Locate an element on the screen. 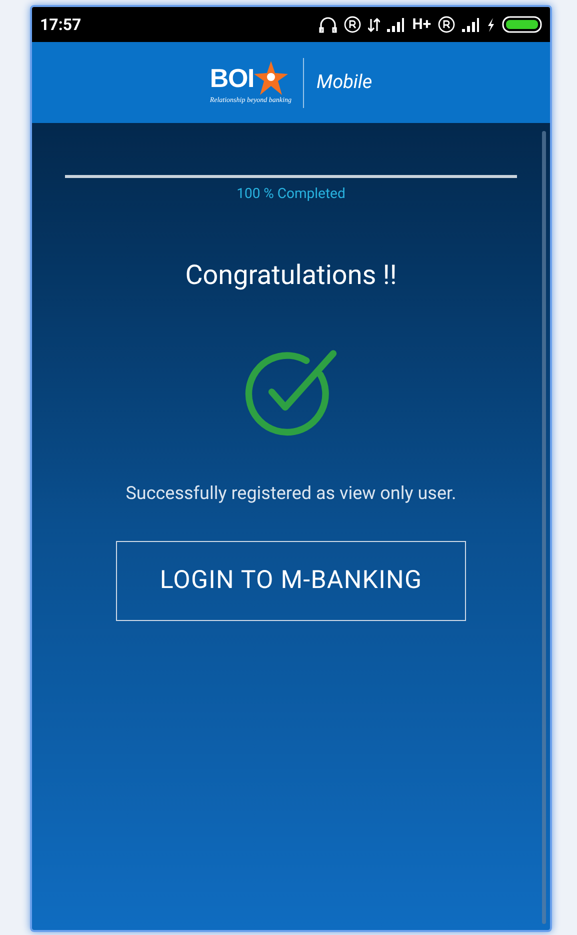 The height and width of the screenshot is (935, 577). network-type: H+ is located at coordinates (421, 25).